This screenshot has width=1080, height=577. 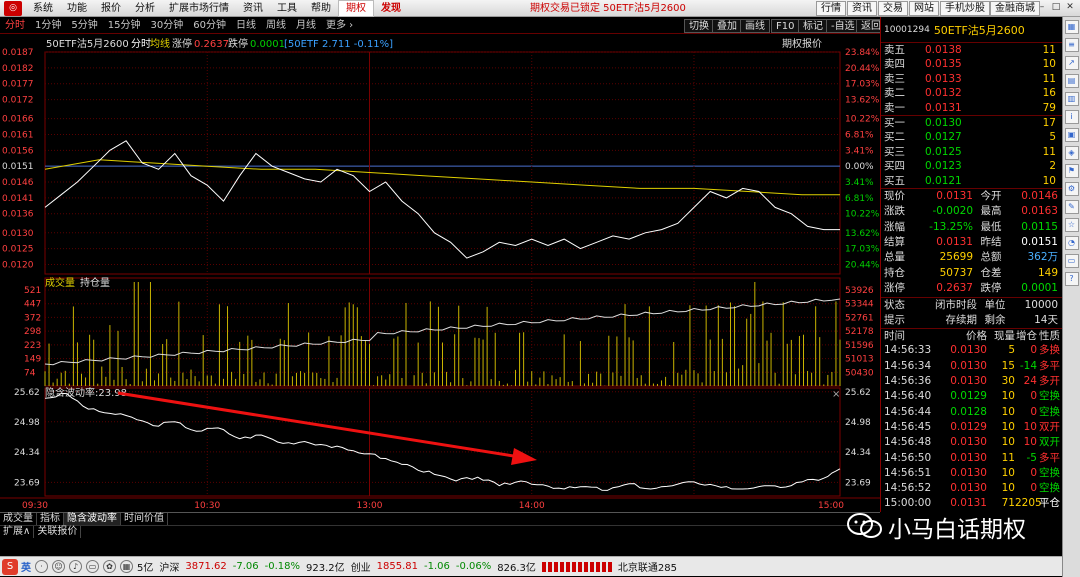 I want to click on chart-icon: ▦, so click(x=1071, y=27).